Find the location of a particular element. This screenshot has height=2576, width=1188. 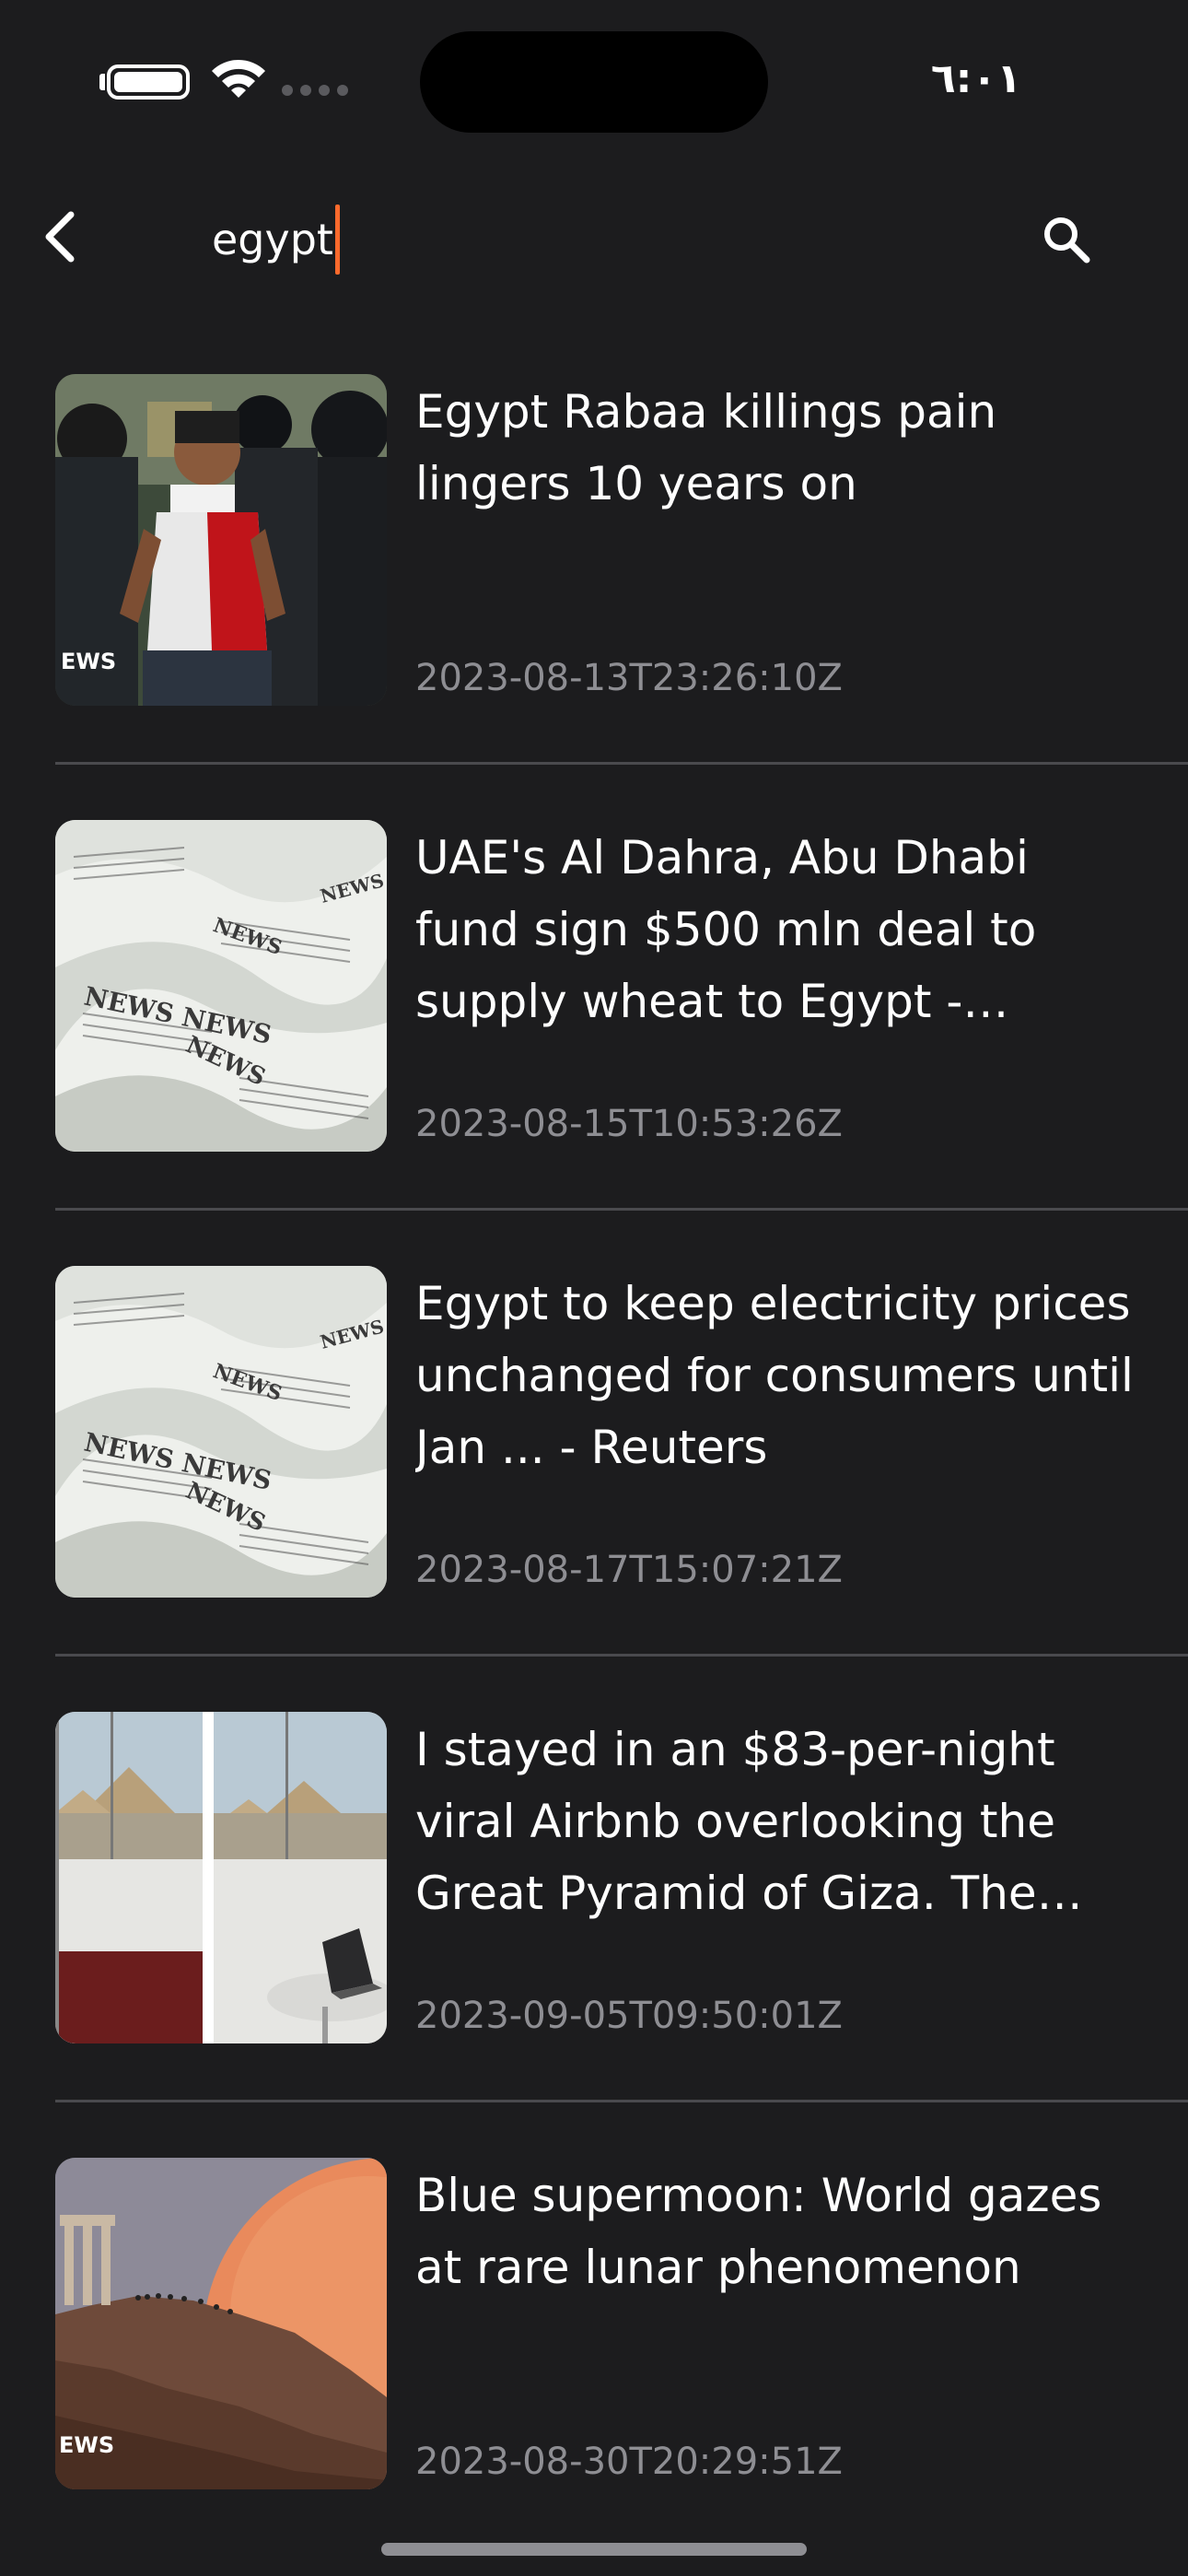

dynamic-island is located at coordinates (594, 82).